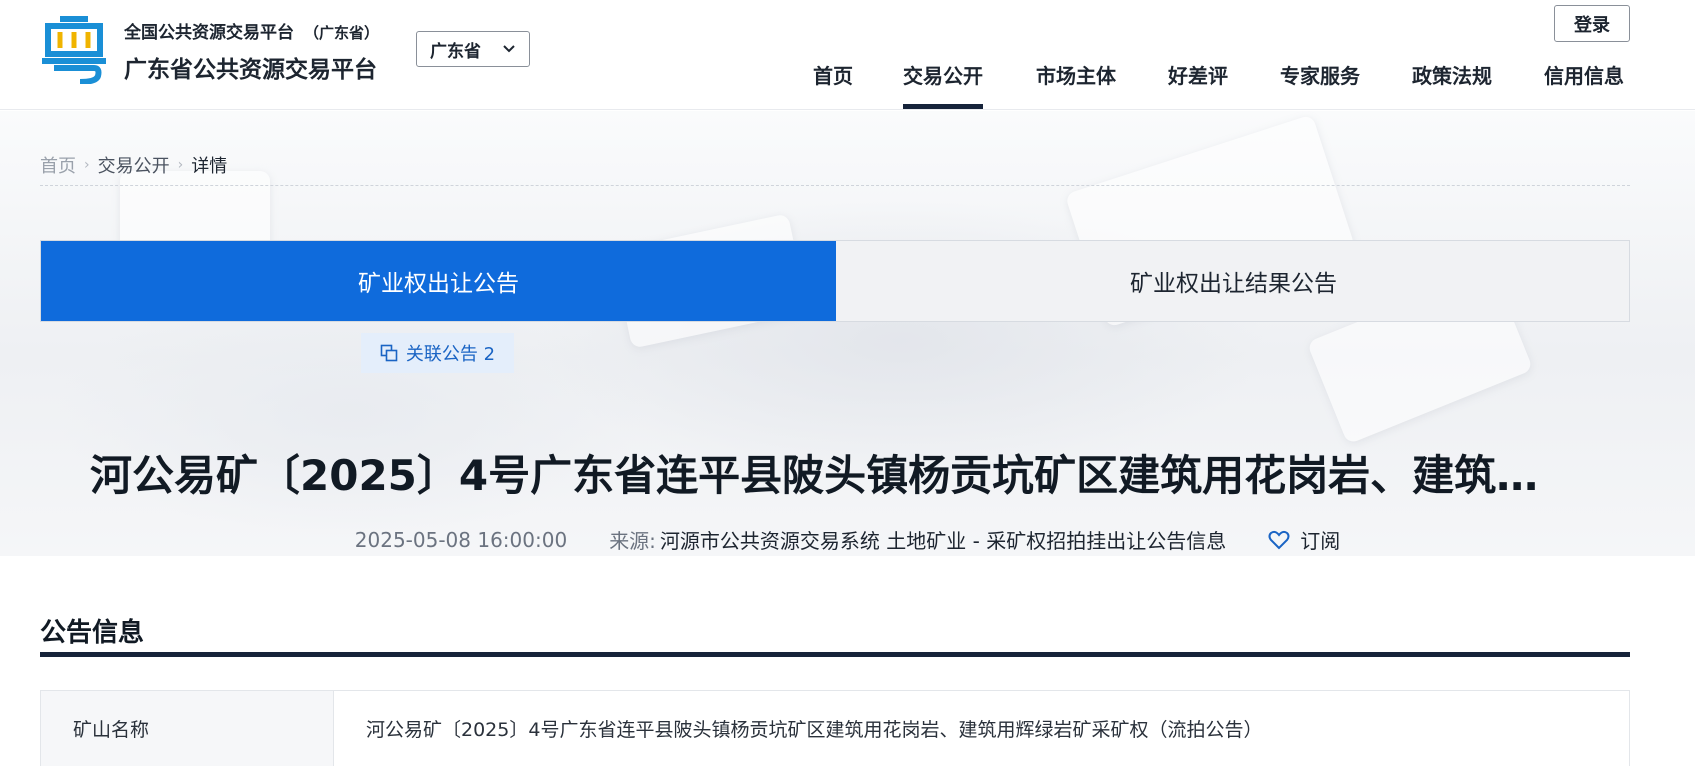 This screenshot has width=1695, height=766. Describe the element at coordinates (835, 654) in the screenshot. I see `section-divider` at that location.